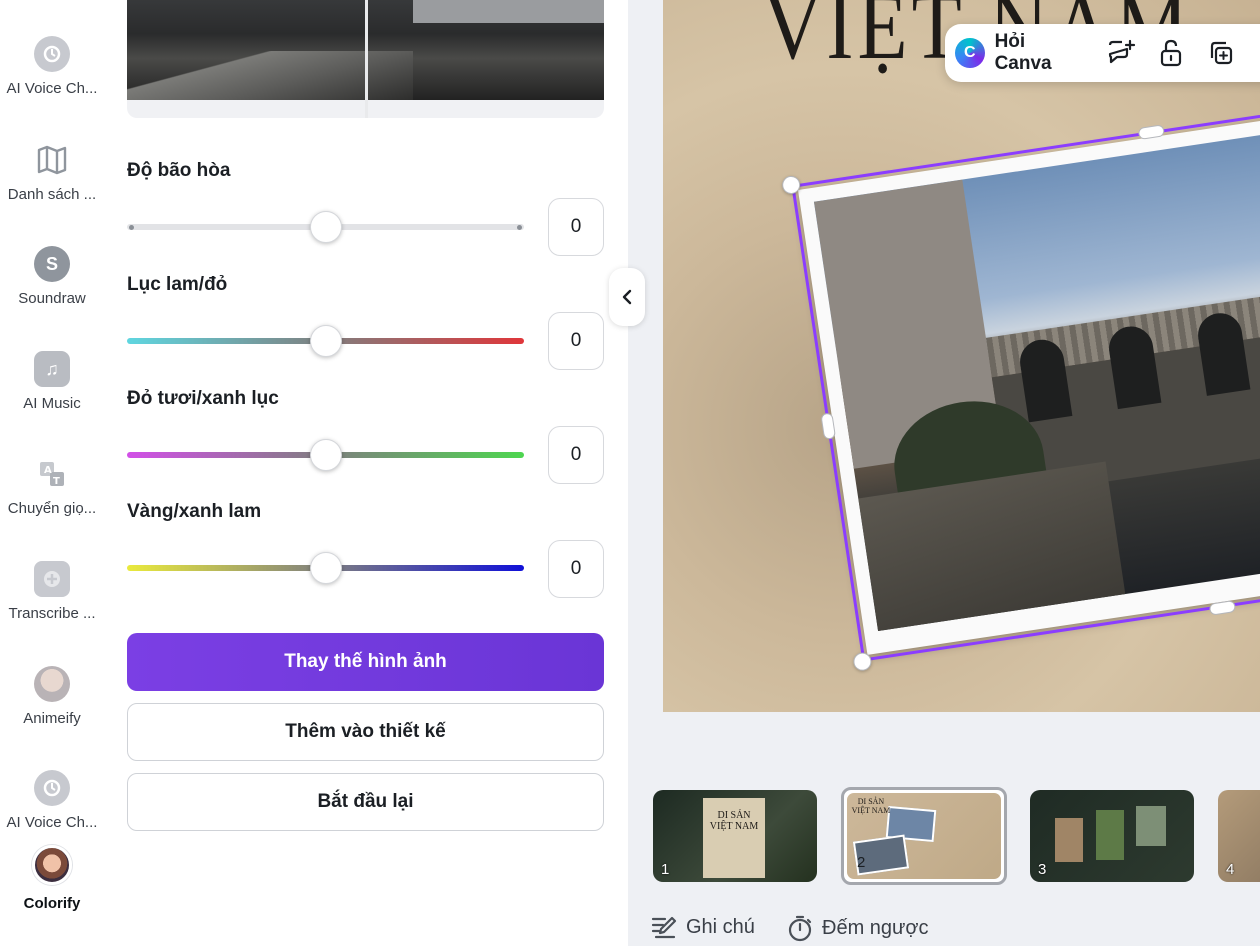 The image size is (1260, 946). I want to click on replace-image-button: Thay thế hình ảnh, so click(365, 662).